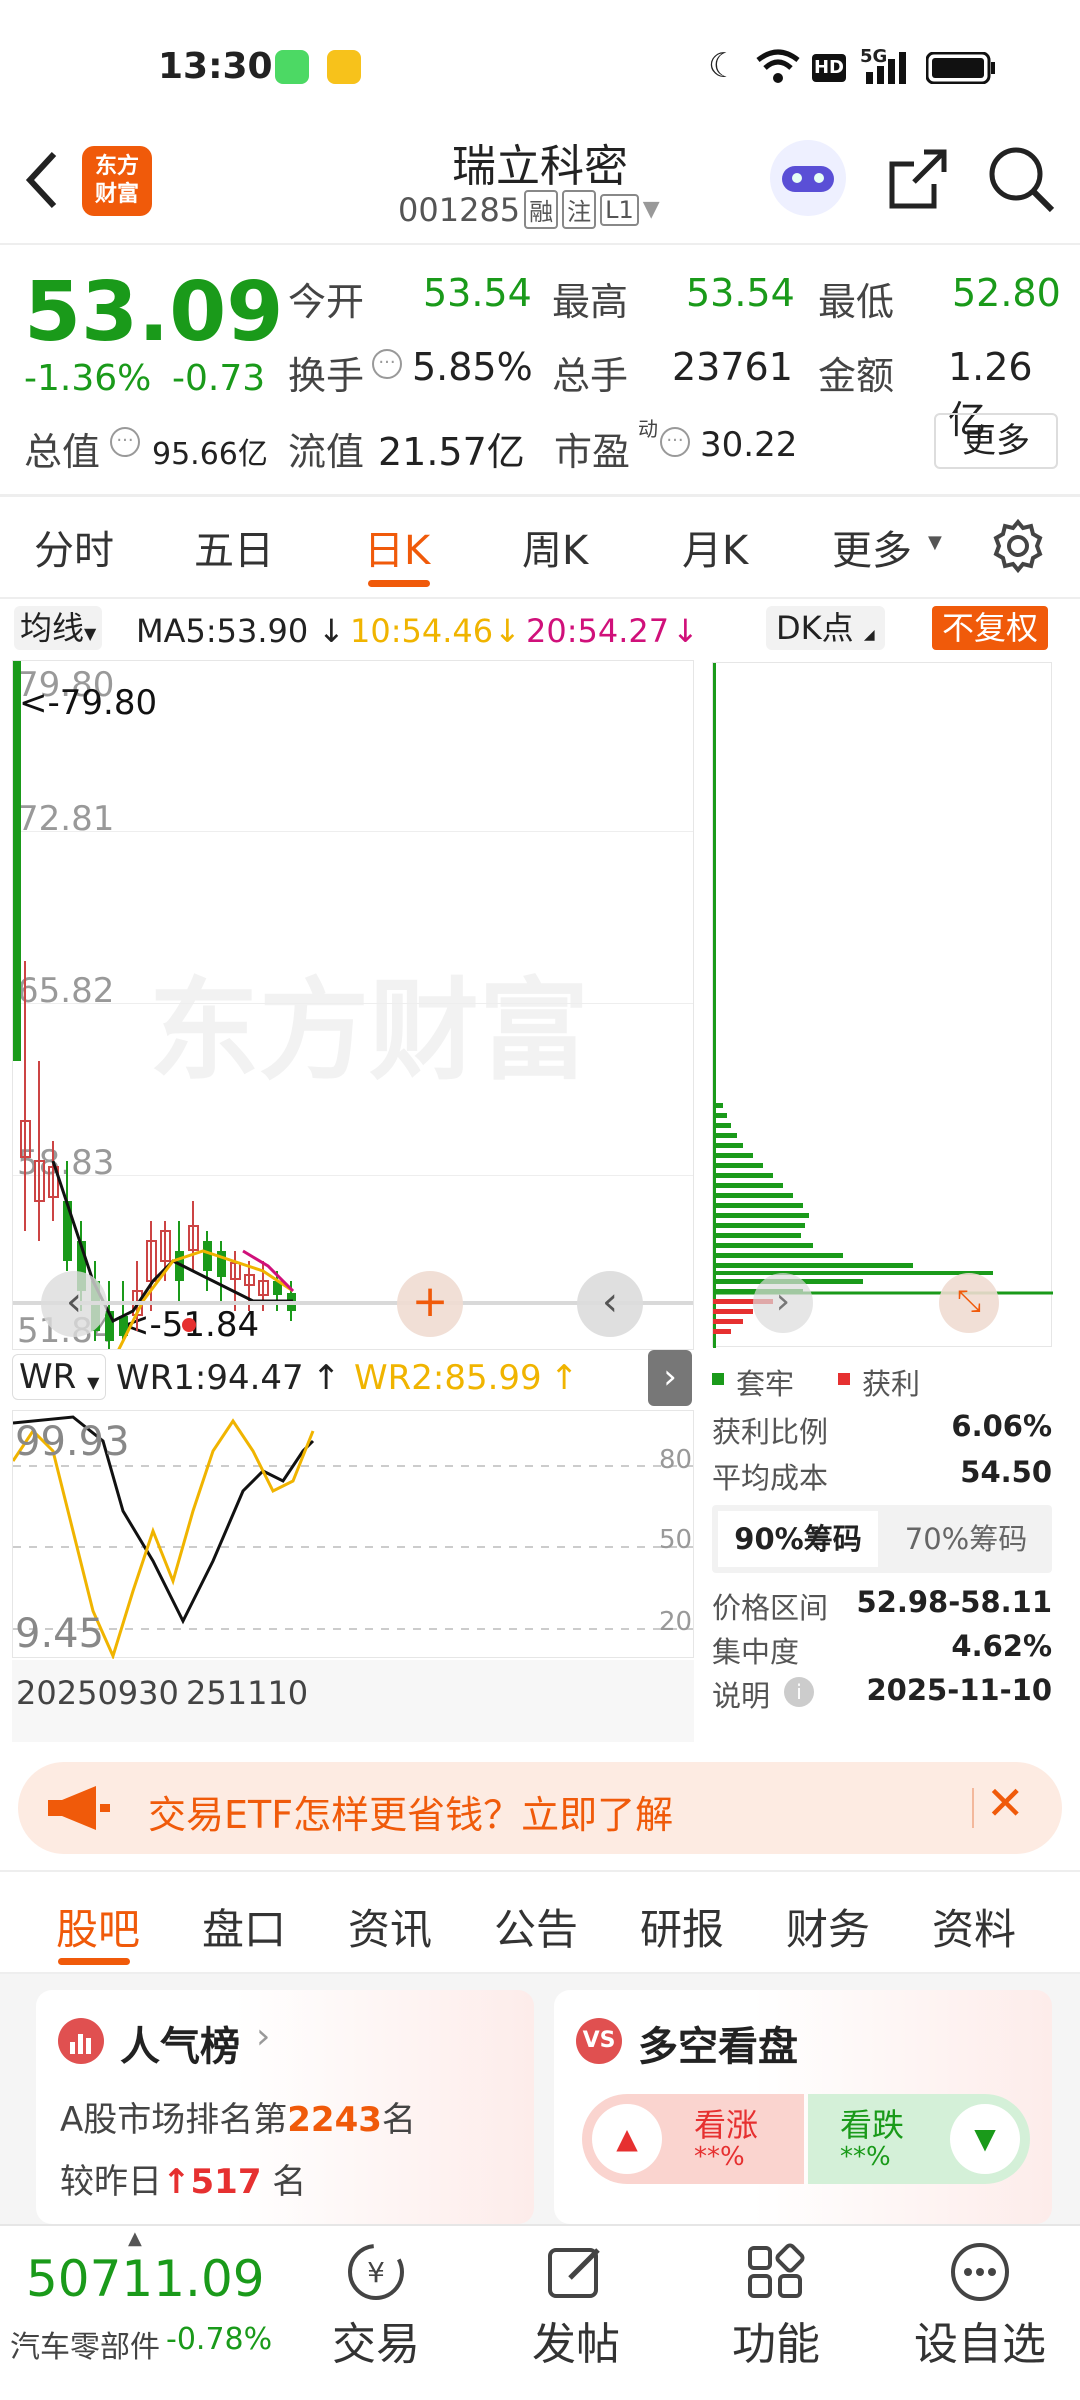 This screenshot has width=1080, height=2400. What do you see at coordinates (154, 312) in the screenshot?
I see `current-price: 53.09` at bounding box center [154, 312].